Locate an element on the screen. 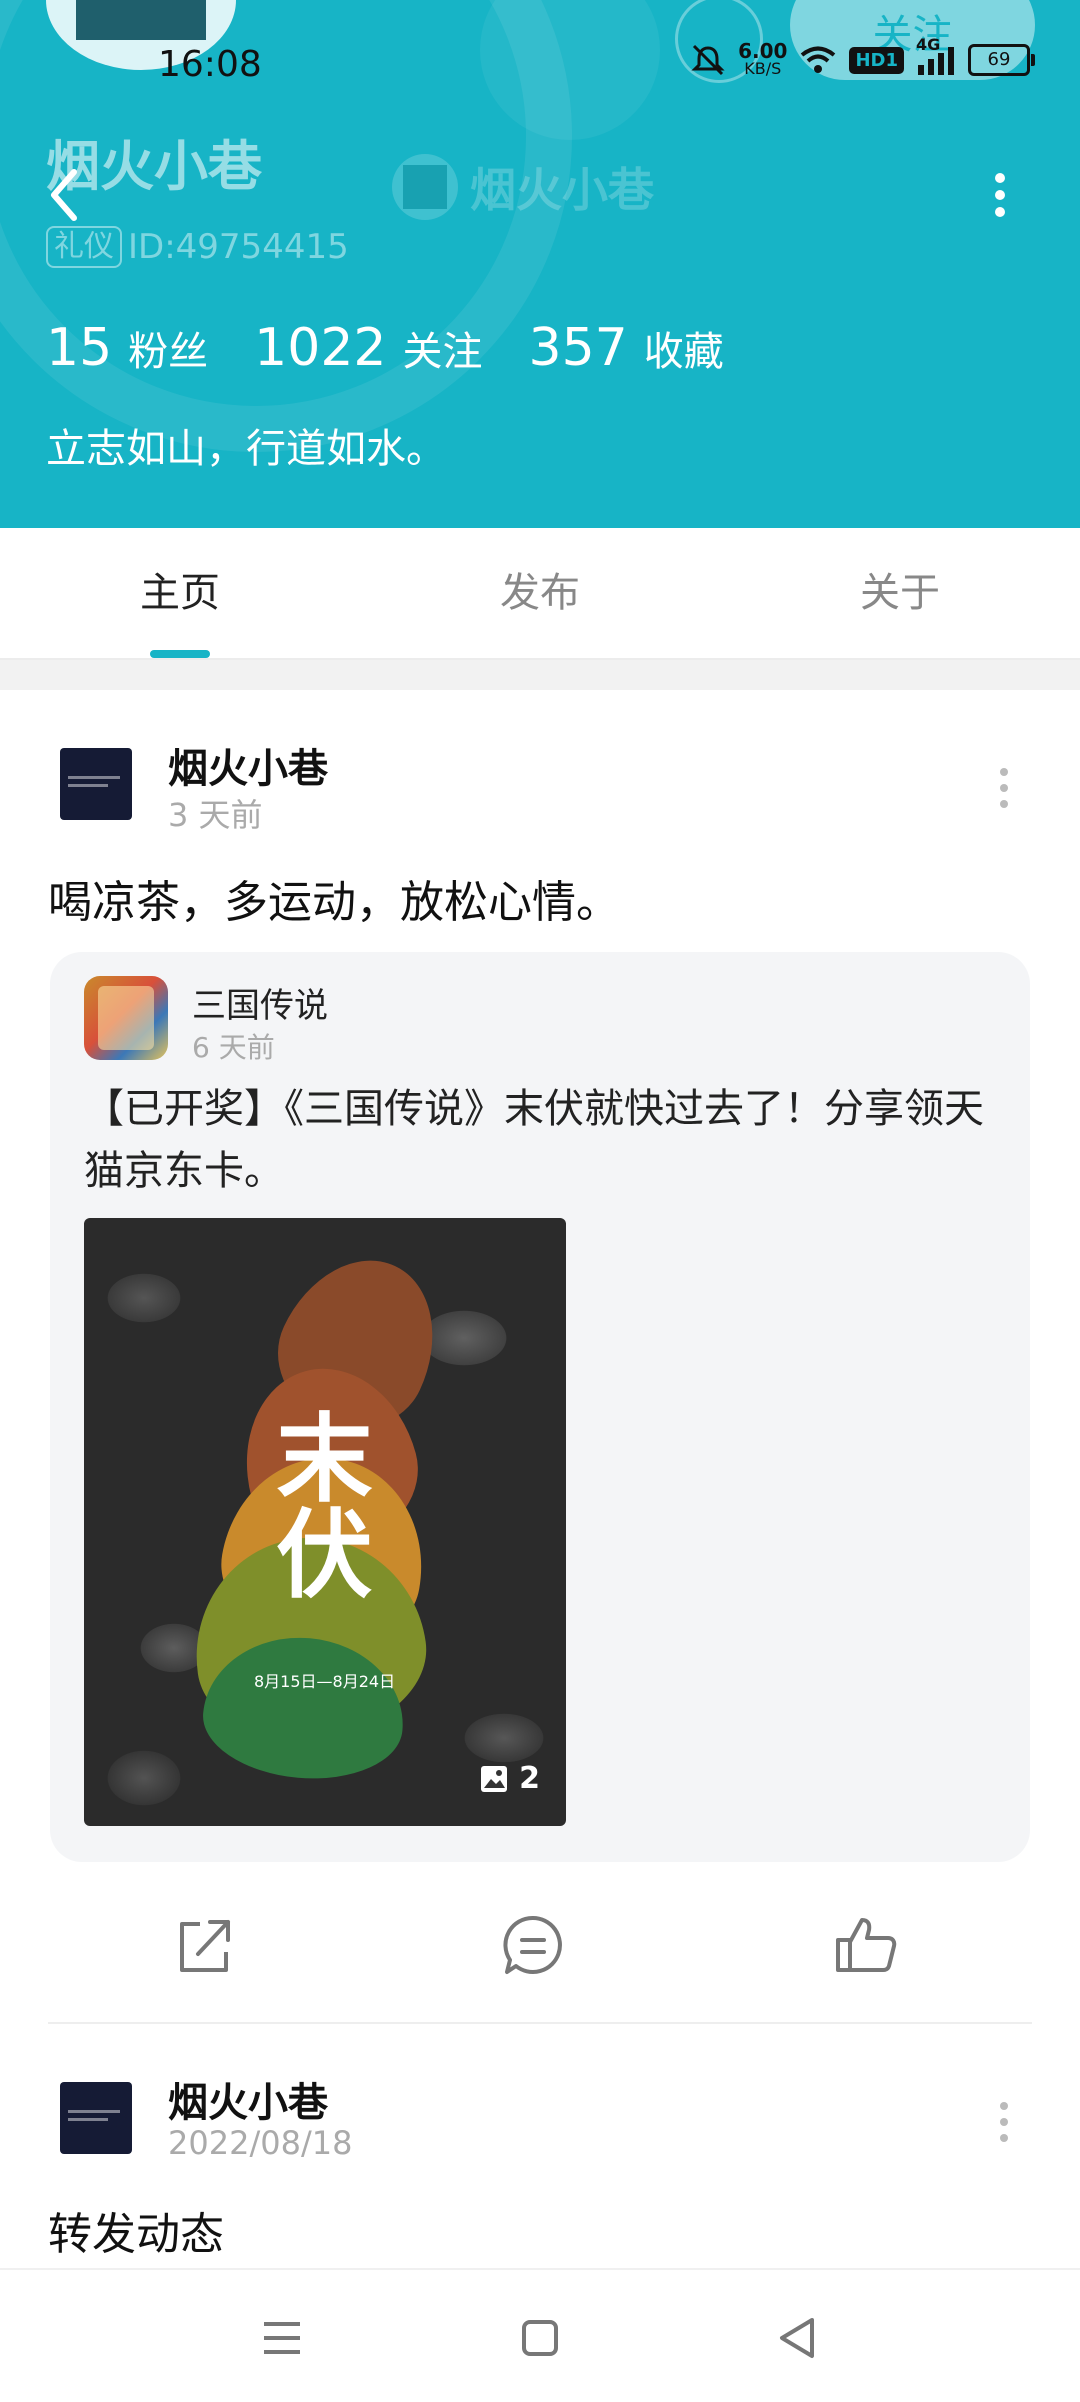  hd-icon: HD1 is located at coordinates (876, 60).